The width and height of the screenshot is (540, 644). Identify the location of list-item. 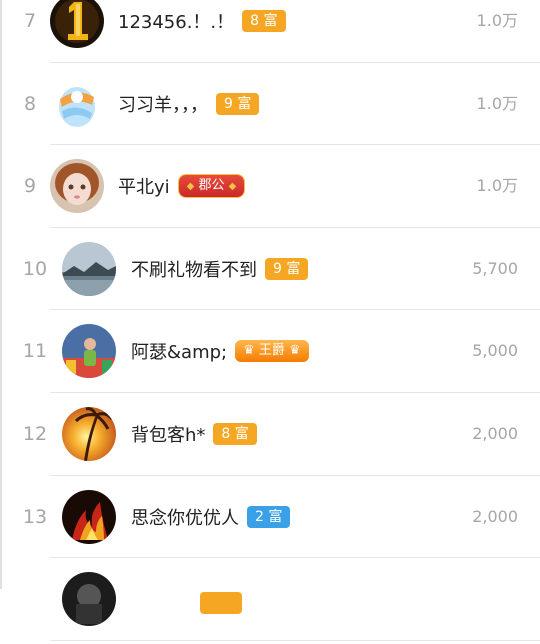
(270, 599).